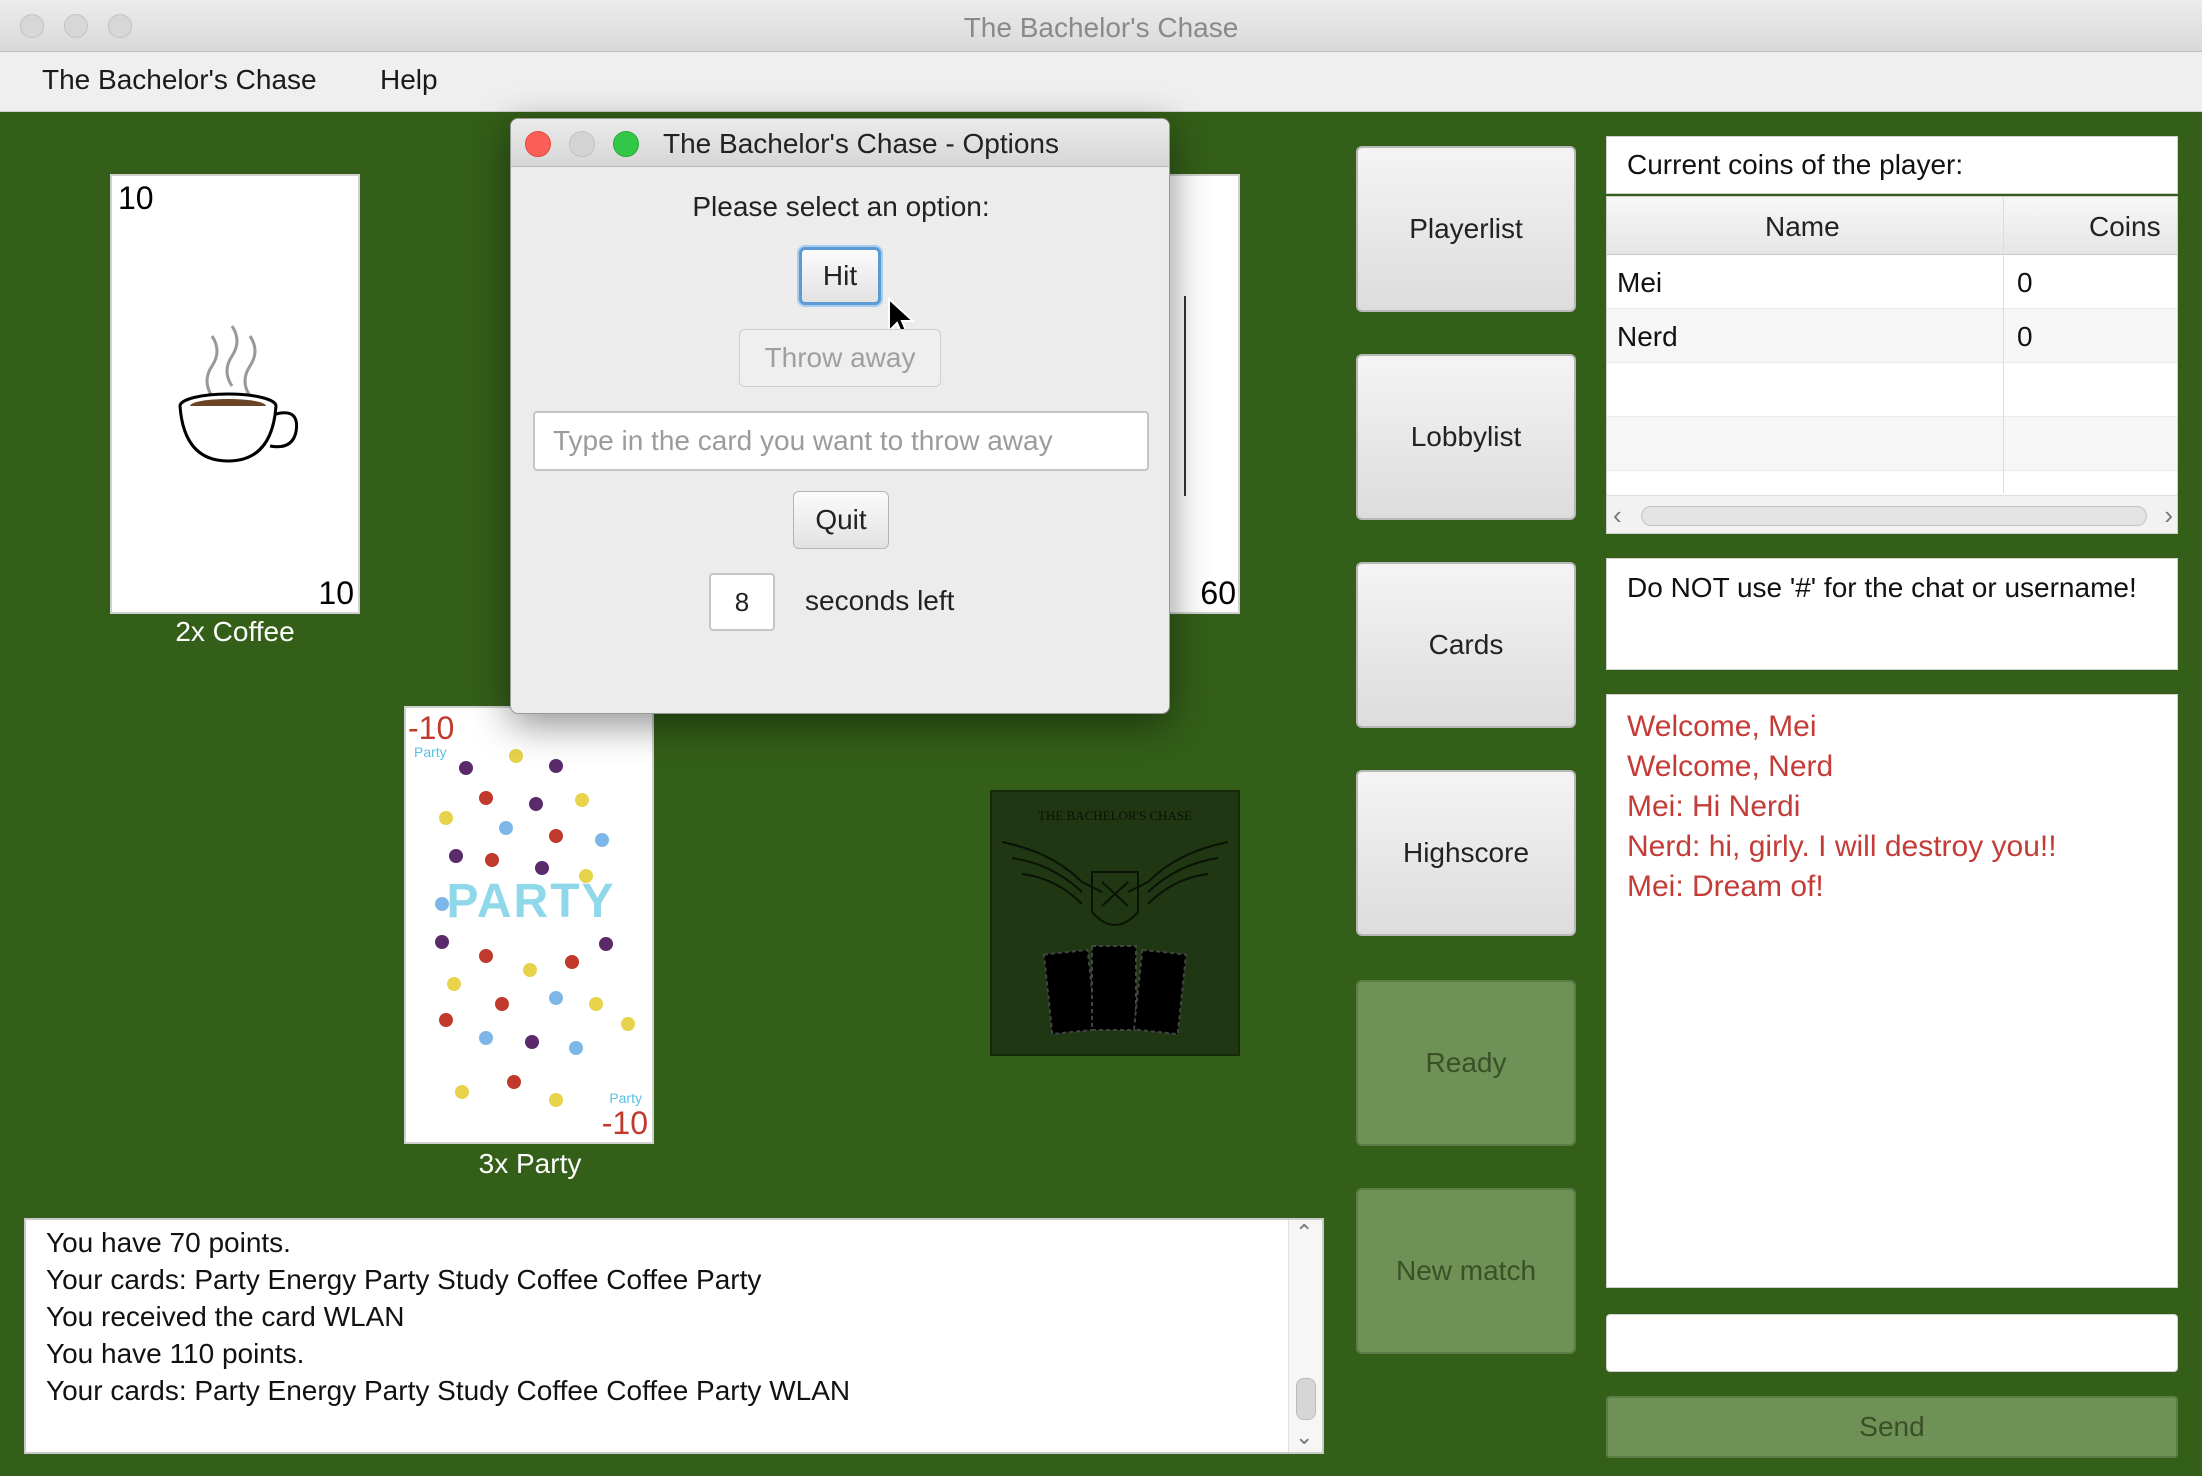  What do you see at coordinates (861, 143) in the screenshot?
I see `dialog-title: The Bachelor's Chase - Options` at bounding box center [861, 143].